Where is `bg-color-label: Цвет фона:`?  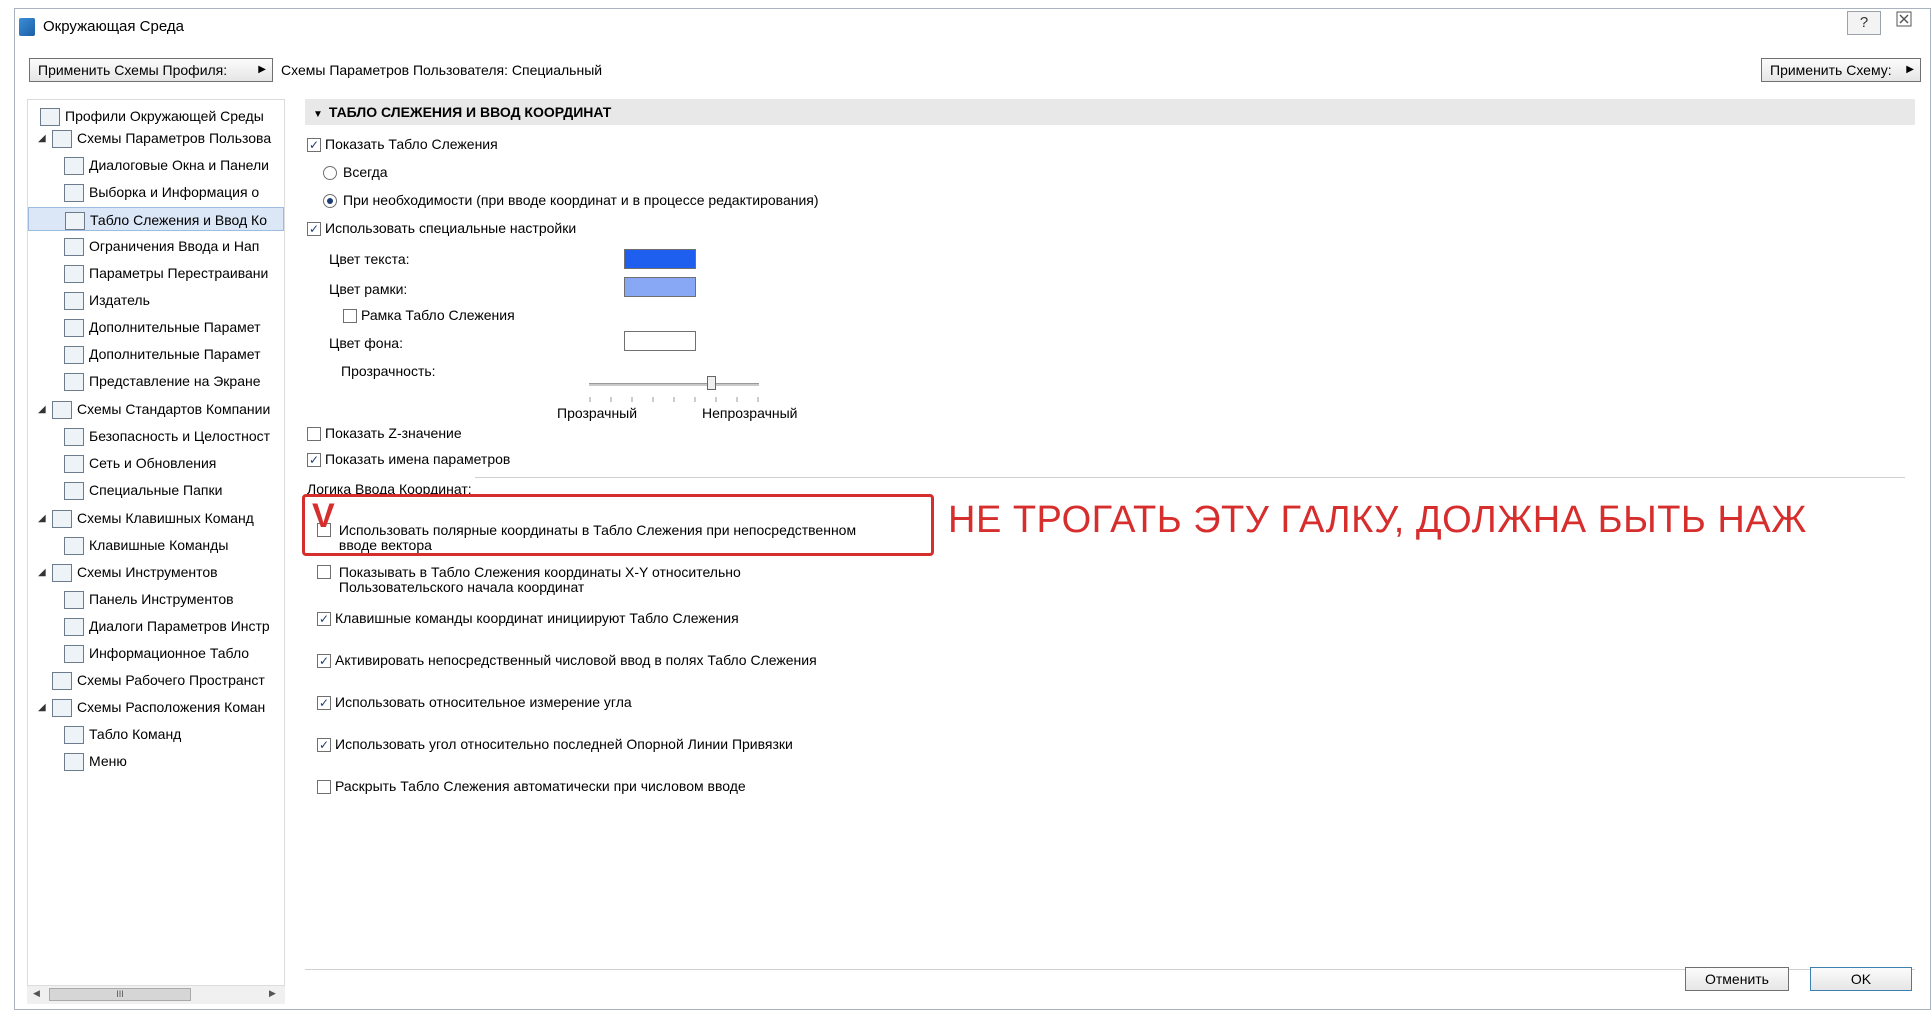
bg-color-label: Цвет фона: is located at coordinates (366, 343).